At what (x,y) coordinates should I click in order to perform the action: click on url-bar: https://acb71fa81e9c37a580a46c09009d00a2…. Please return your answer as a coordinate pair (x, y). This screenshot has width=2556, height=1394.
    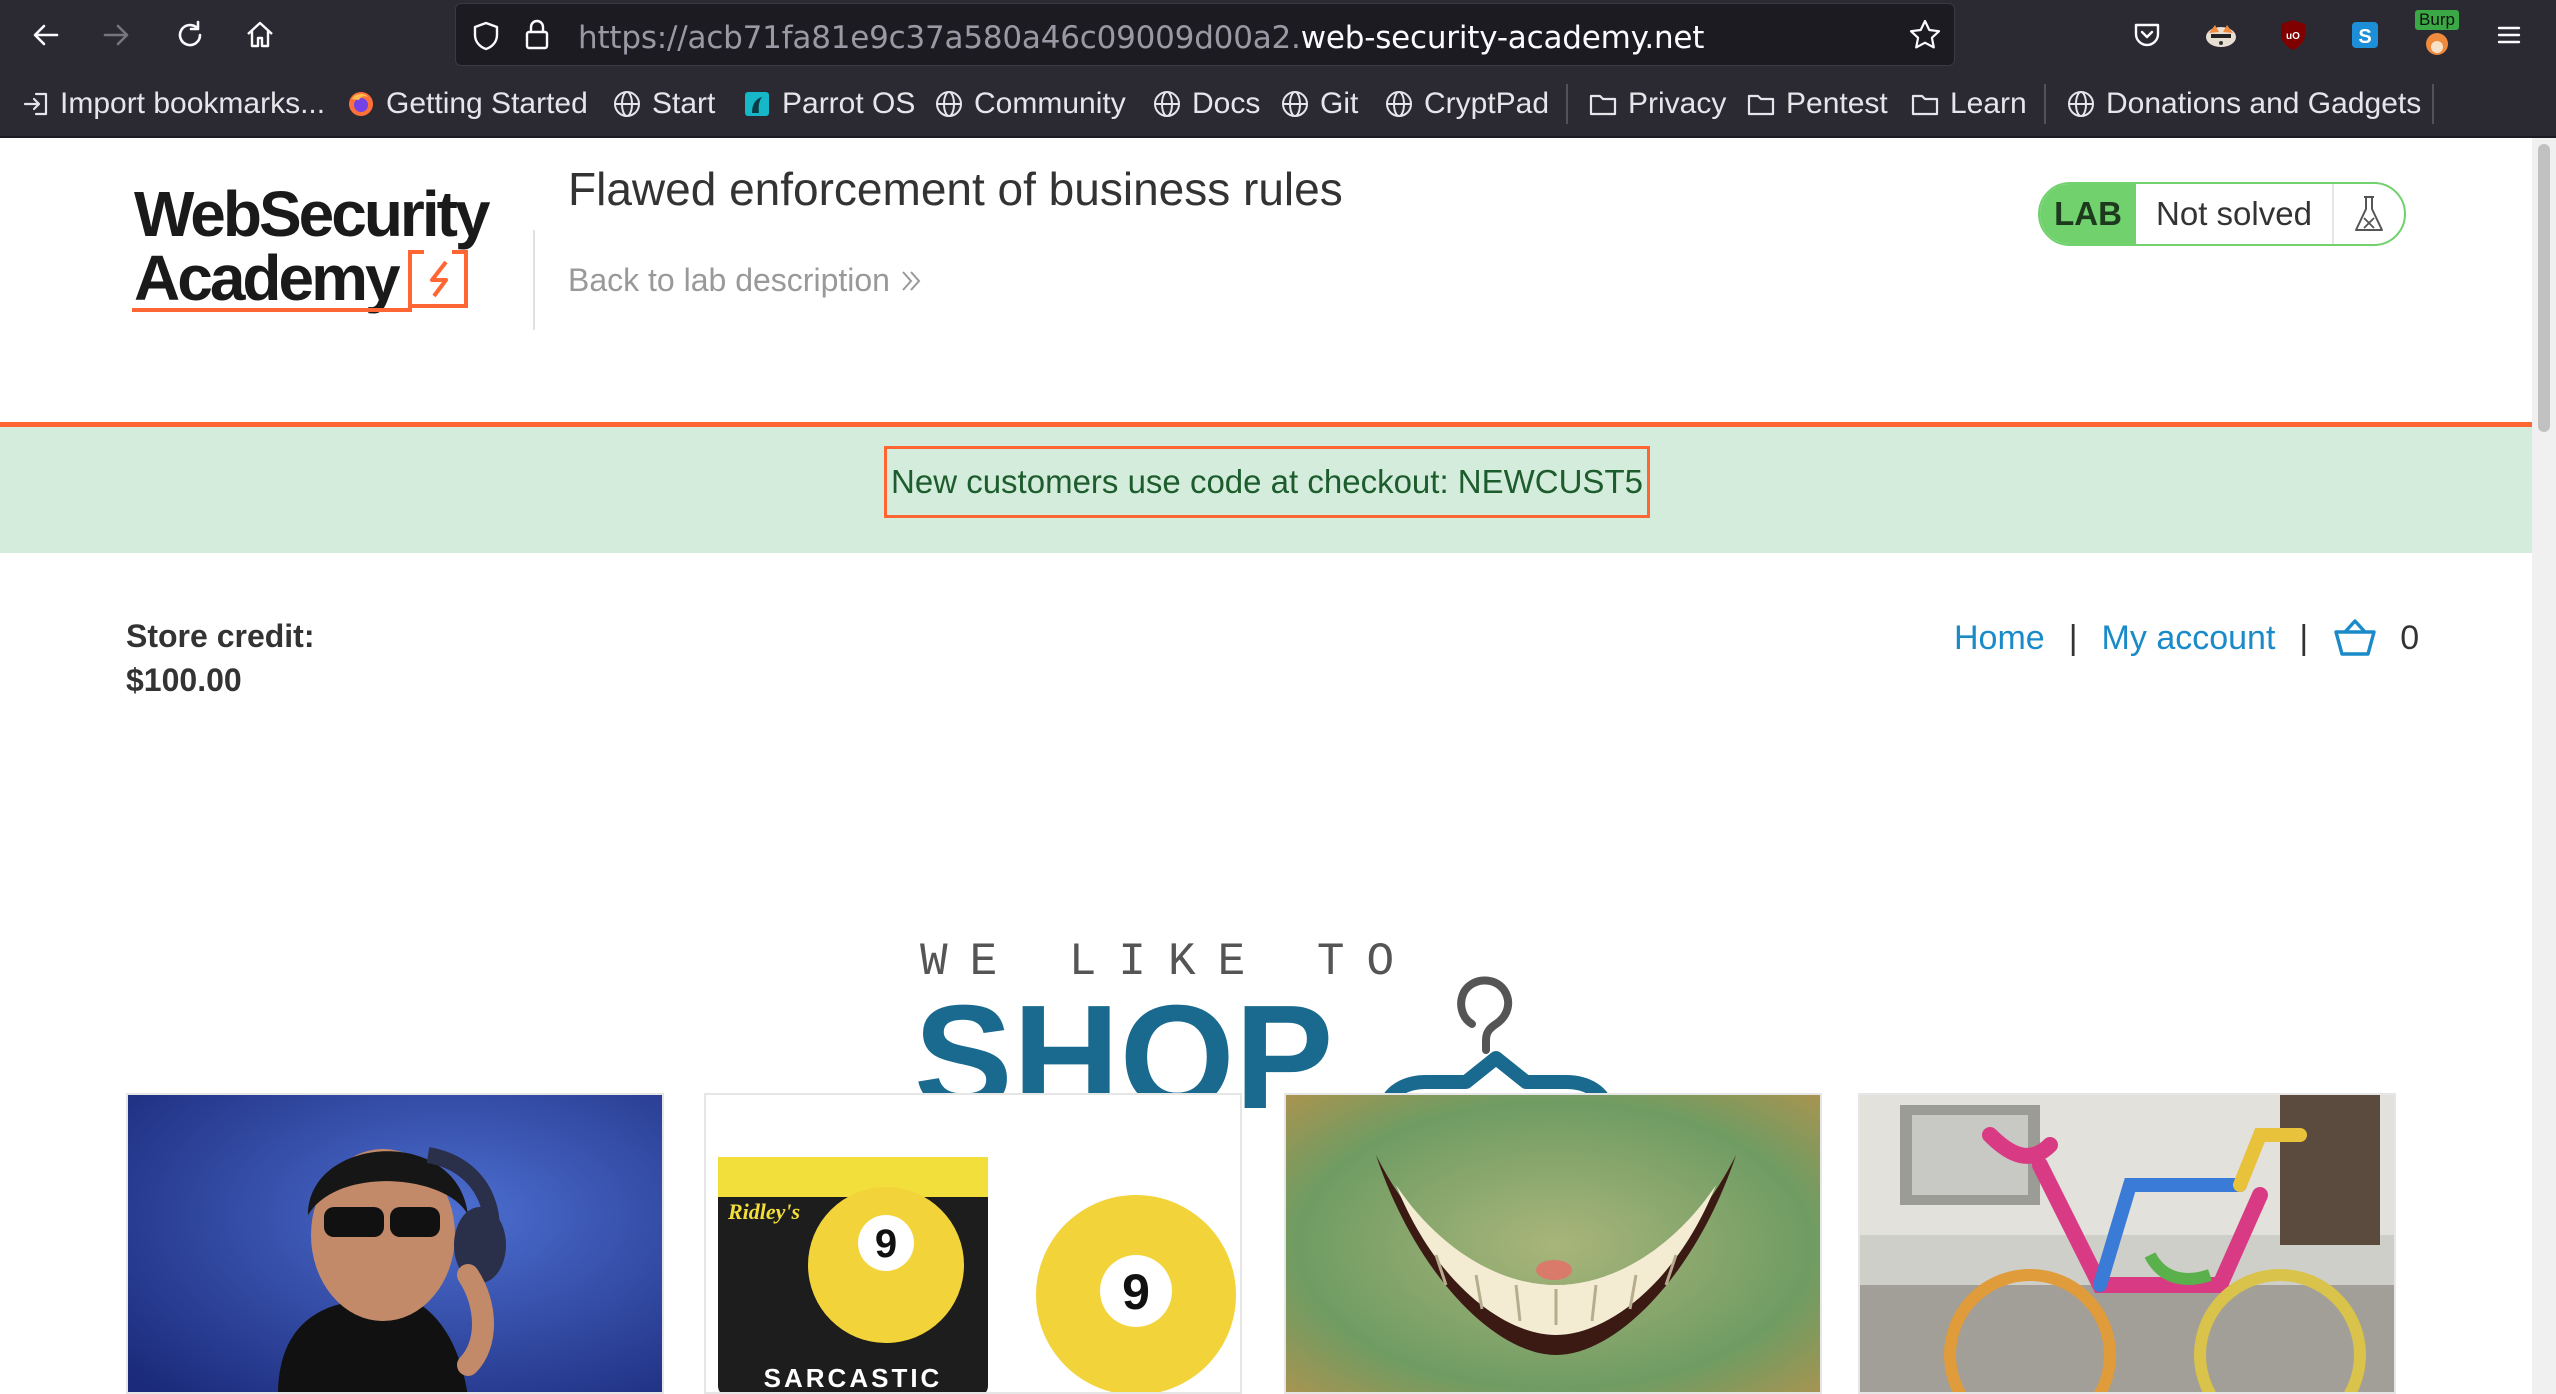
    Looking at the image, I should click on (1205, 34).